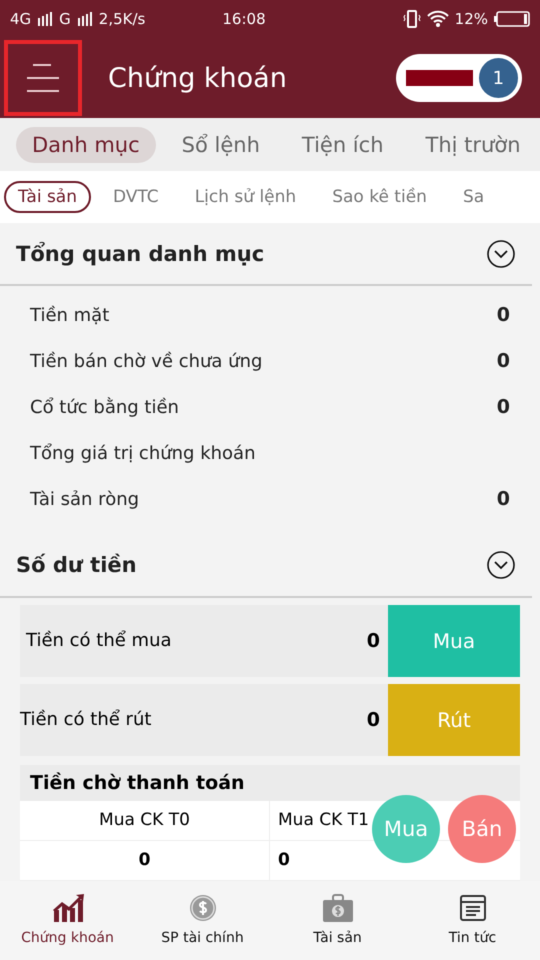 The image size is (540, 960). I want to click on balance-label: Tiền có thể rút, so click(86, 719).